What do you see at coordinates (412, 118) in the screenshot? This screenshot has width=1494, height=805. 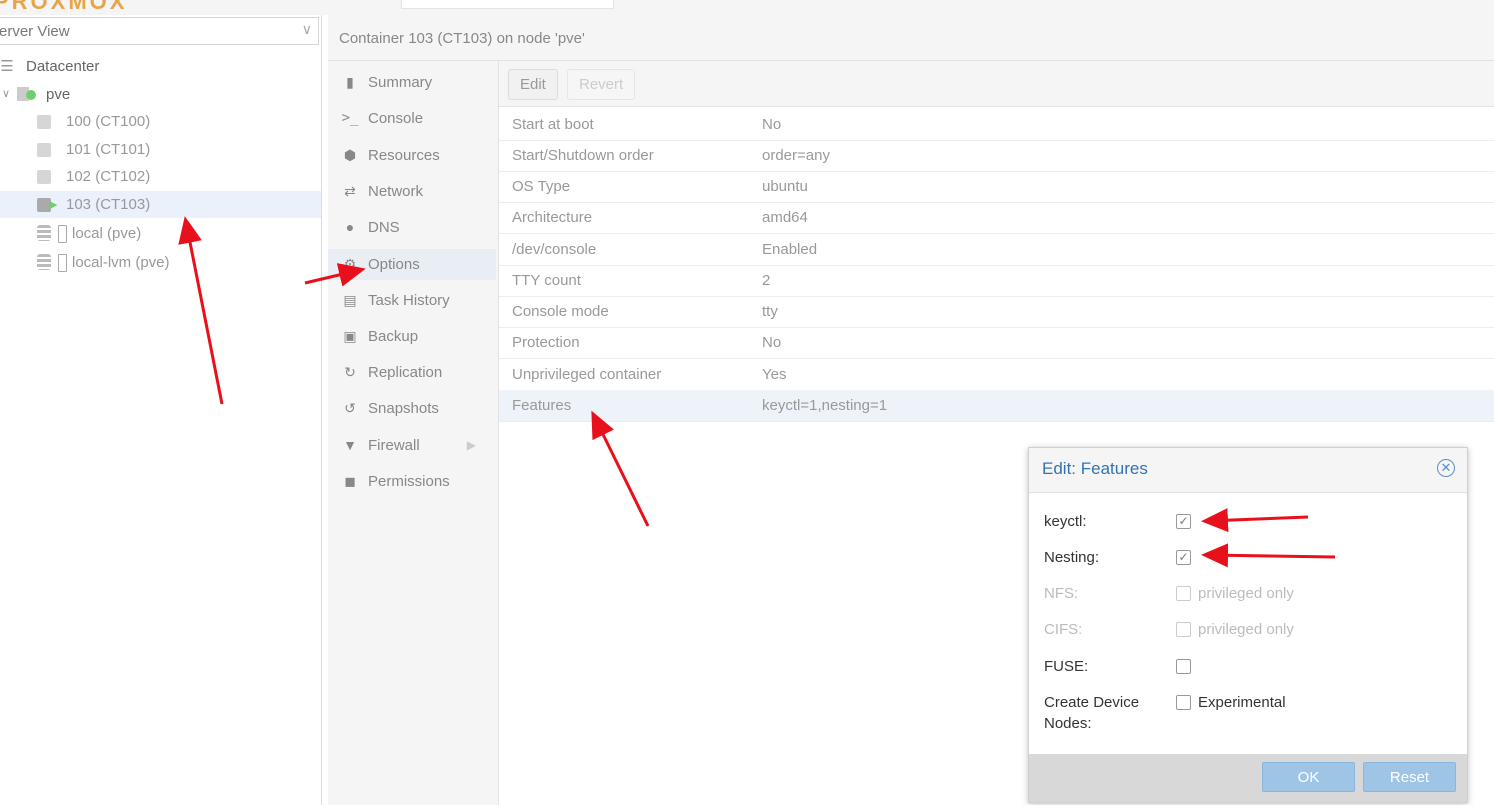 I see `nav-item-console: >_ Console` at bounding box center [412, 118].